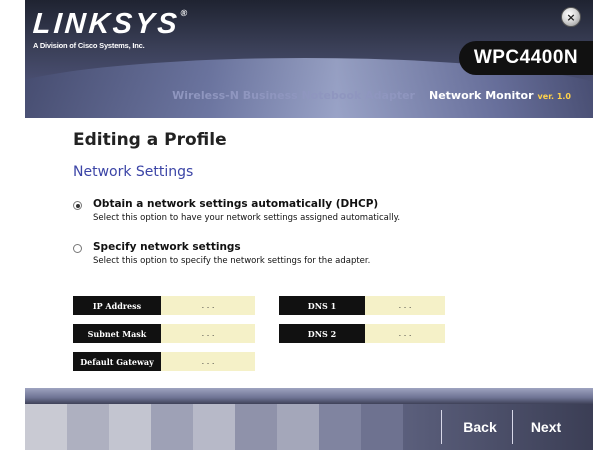 The image size is (595, 450). Describe the element at coordinates (77, 248) in the screenshot. I see `specify-radio` at that location.